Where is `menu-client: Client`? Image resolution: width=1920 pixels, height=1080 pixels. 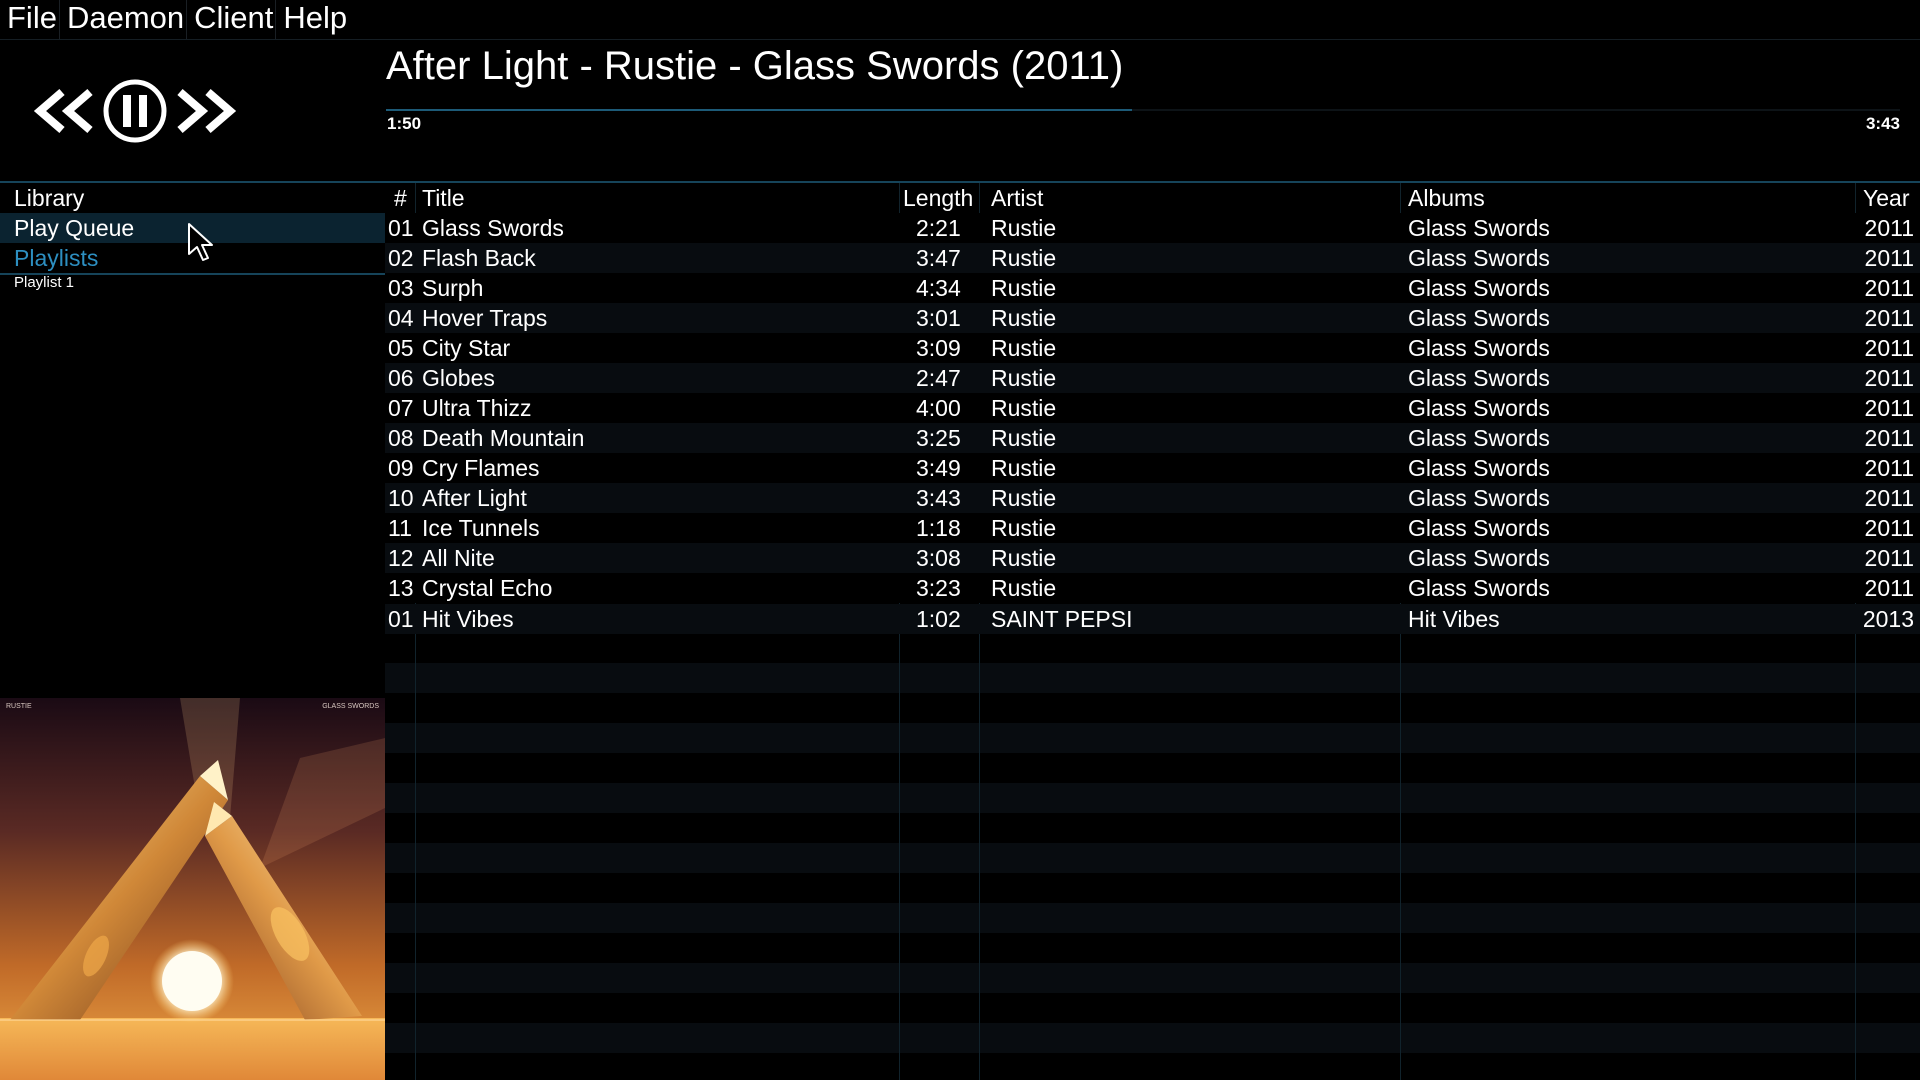 menu-client: Client is located at coordinates (232, 19).